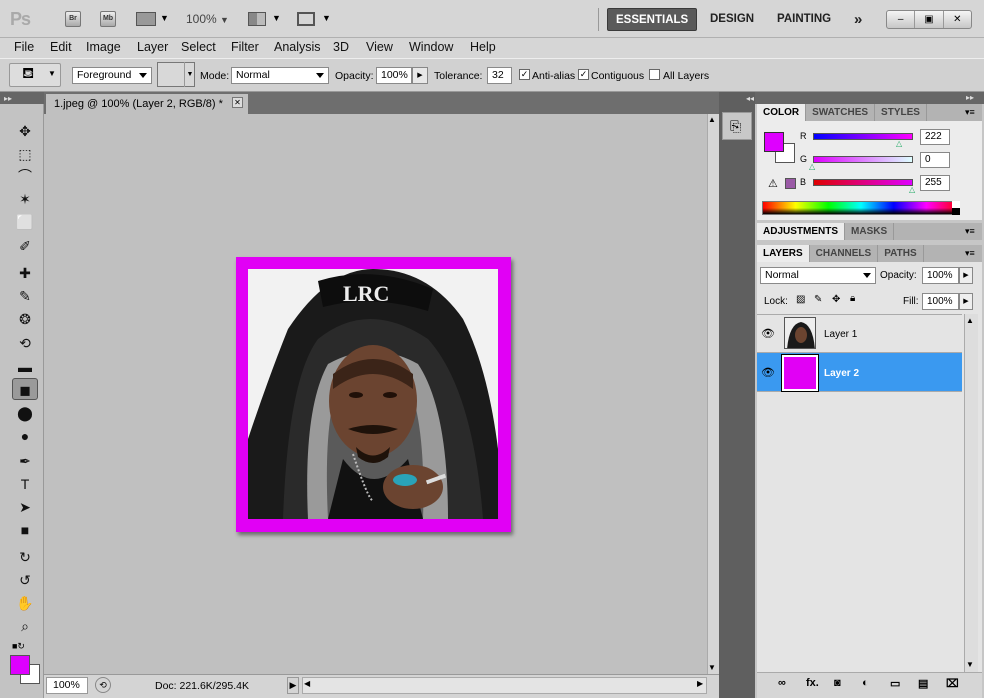 This screenshot has height=698, width=984. Describe the element at coordinates (712, 667) in the screenshot. I see `scroll-down-icon: ▼` at that location.